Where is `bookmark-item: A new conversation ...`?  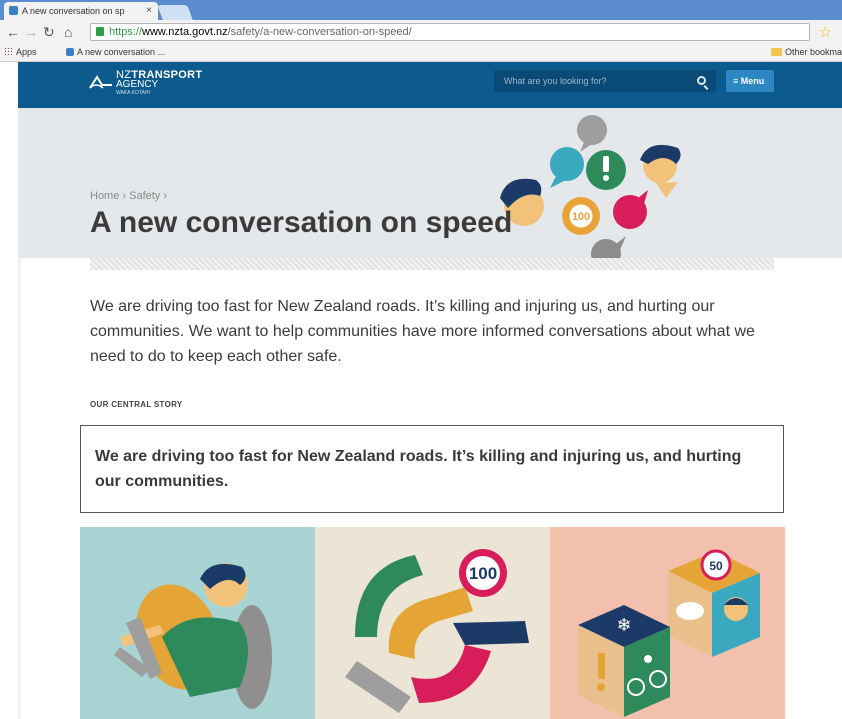 bookmark-item: A new conversation ... is located at coordinates (115, 52).